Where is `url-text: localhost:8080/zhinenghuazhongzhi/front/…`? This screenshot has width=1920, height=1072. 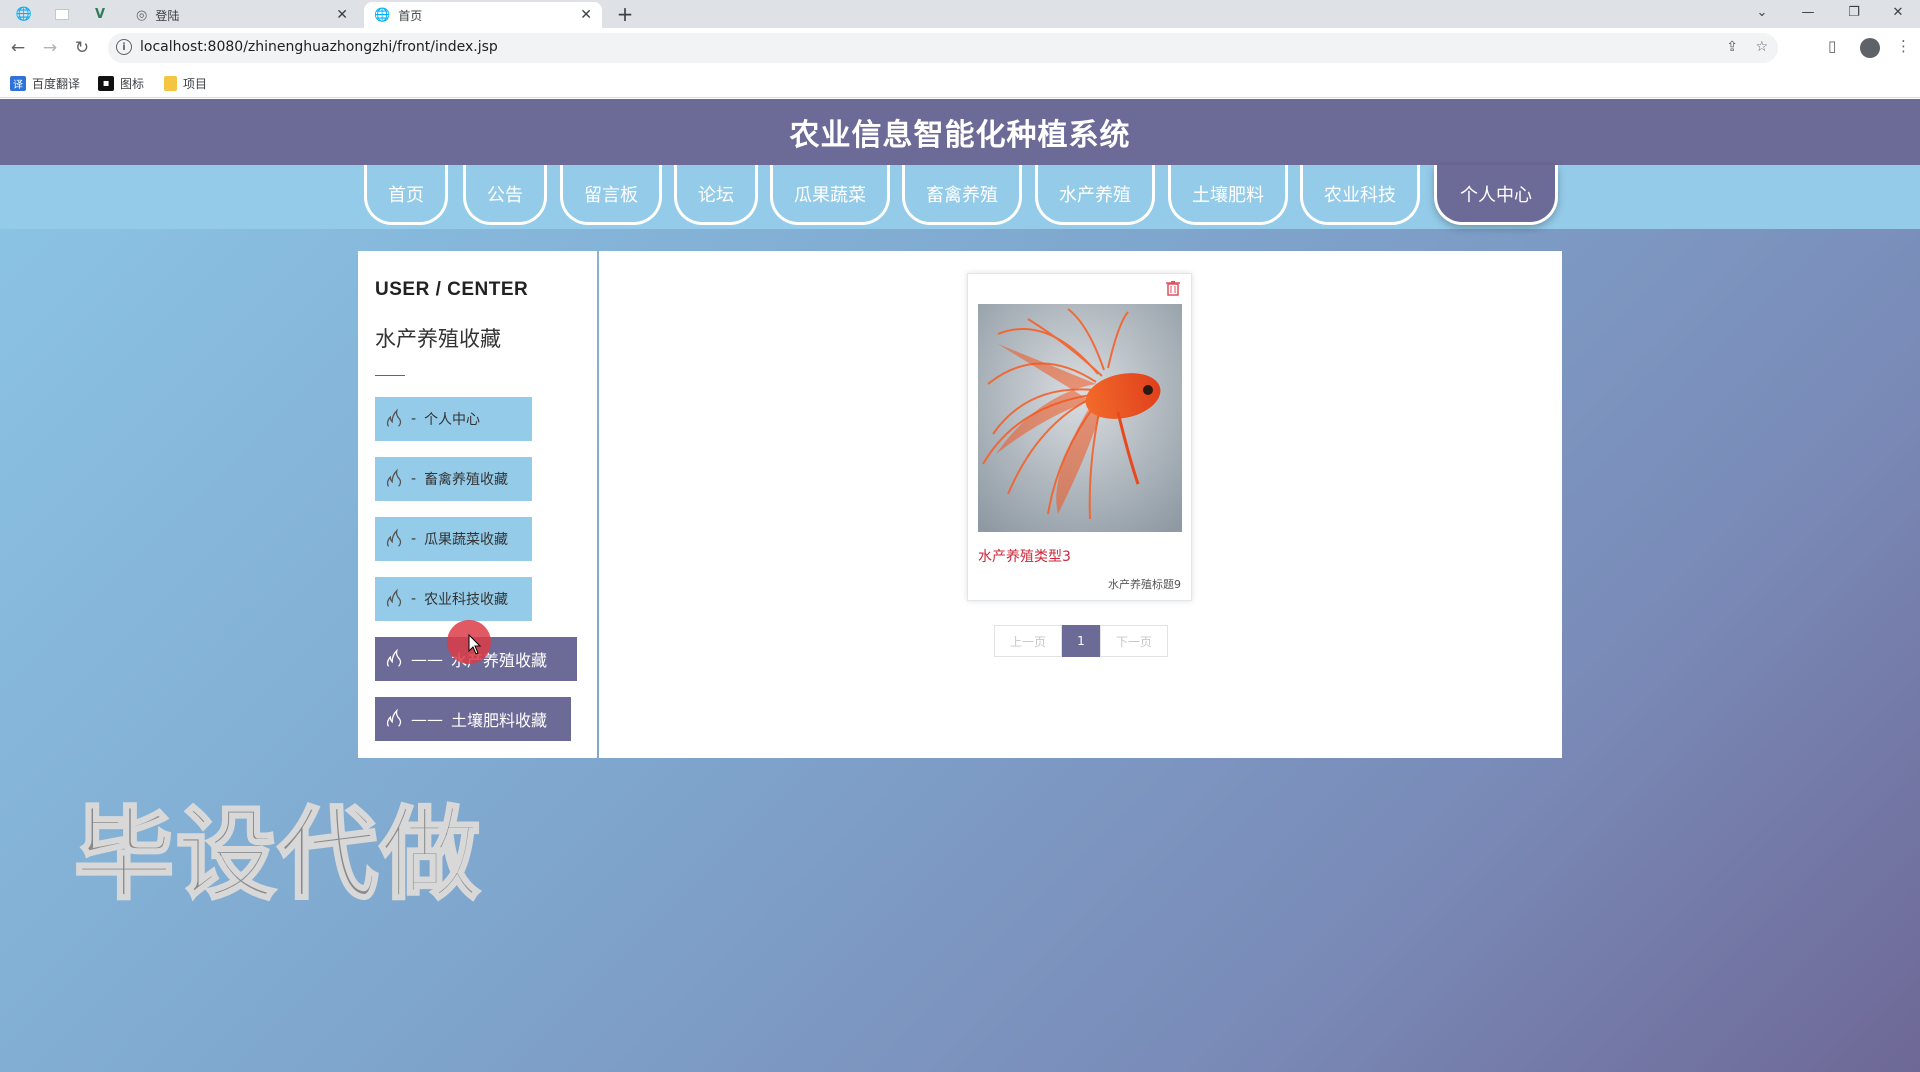
url-text: localhost:8080/zhinenghuazhongzhi/front/… is located at coordinates (319, 47).